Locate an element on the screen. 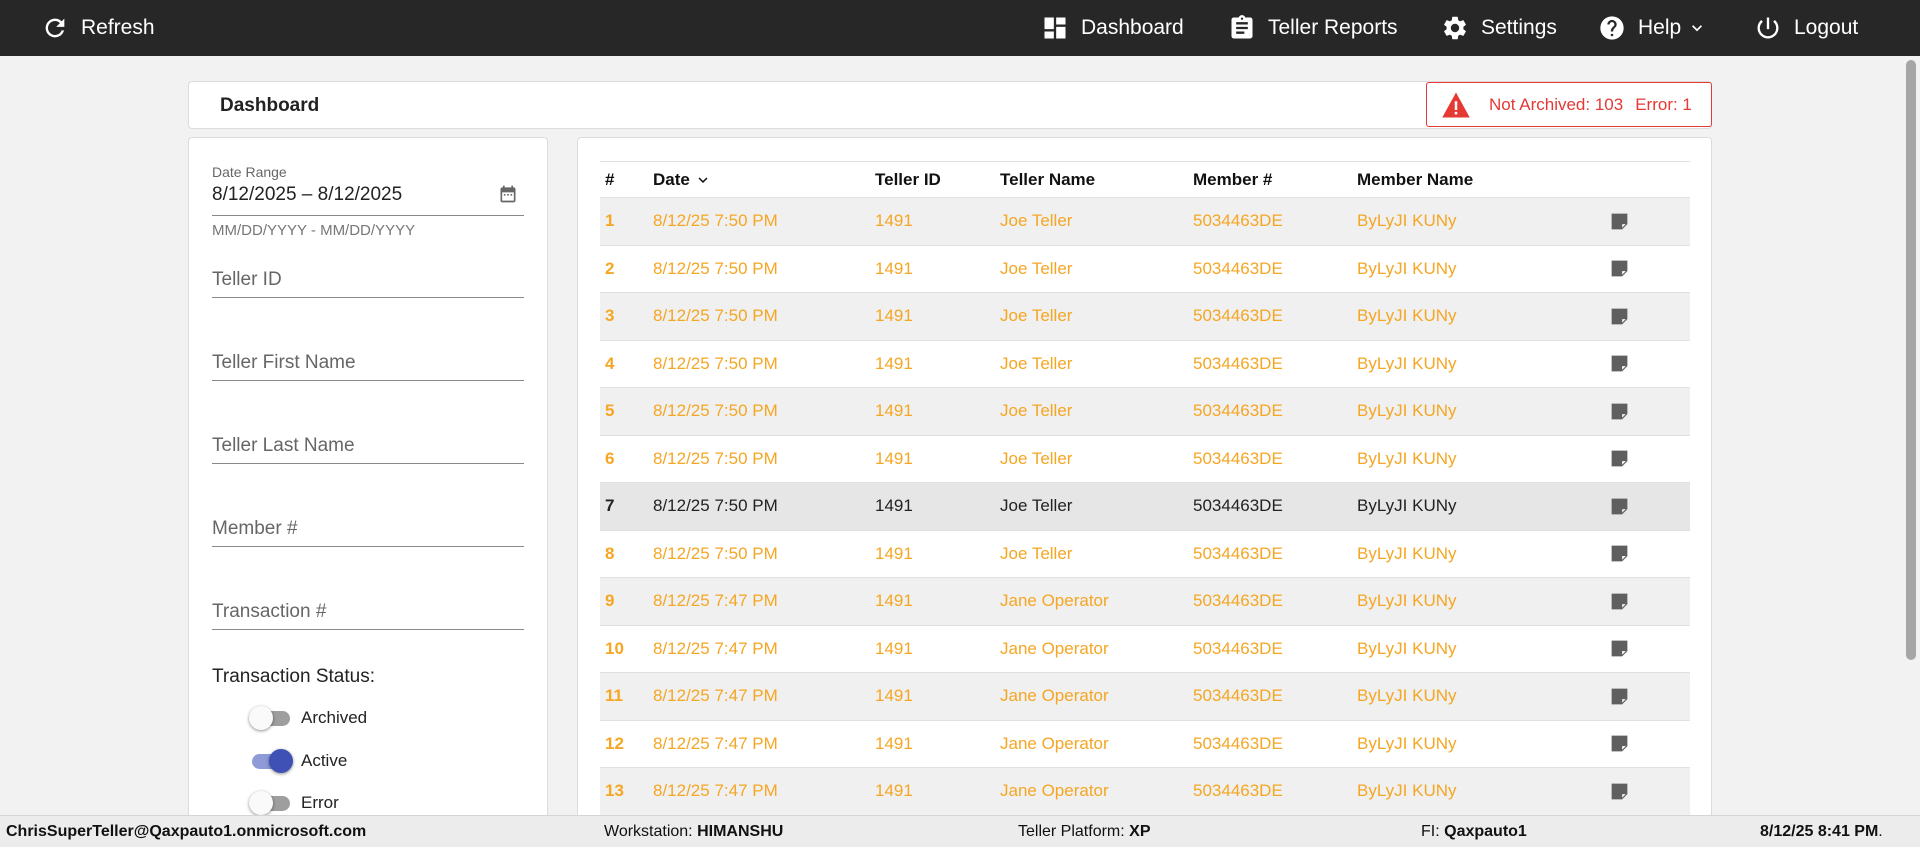  col-header-number: # is located at coordinates (610, 179).